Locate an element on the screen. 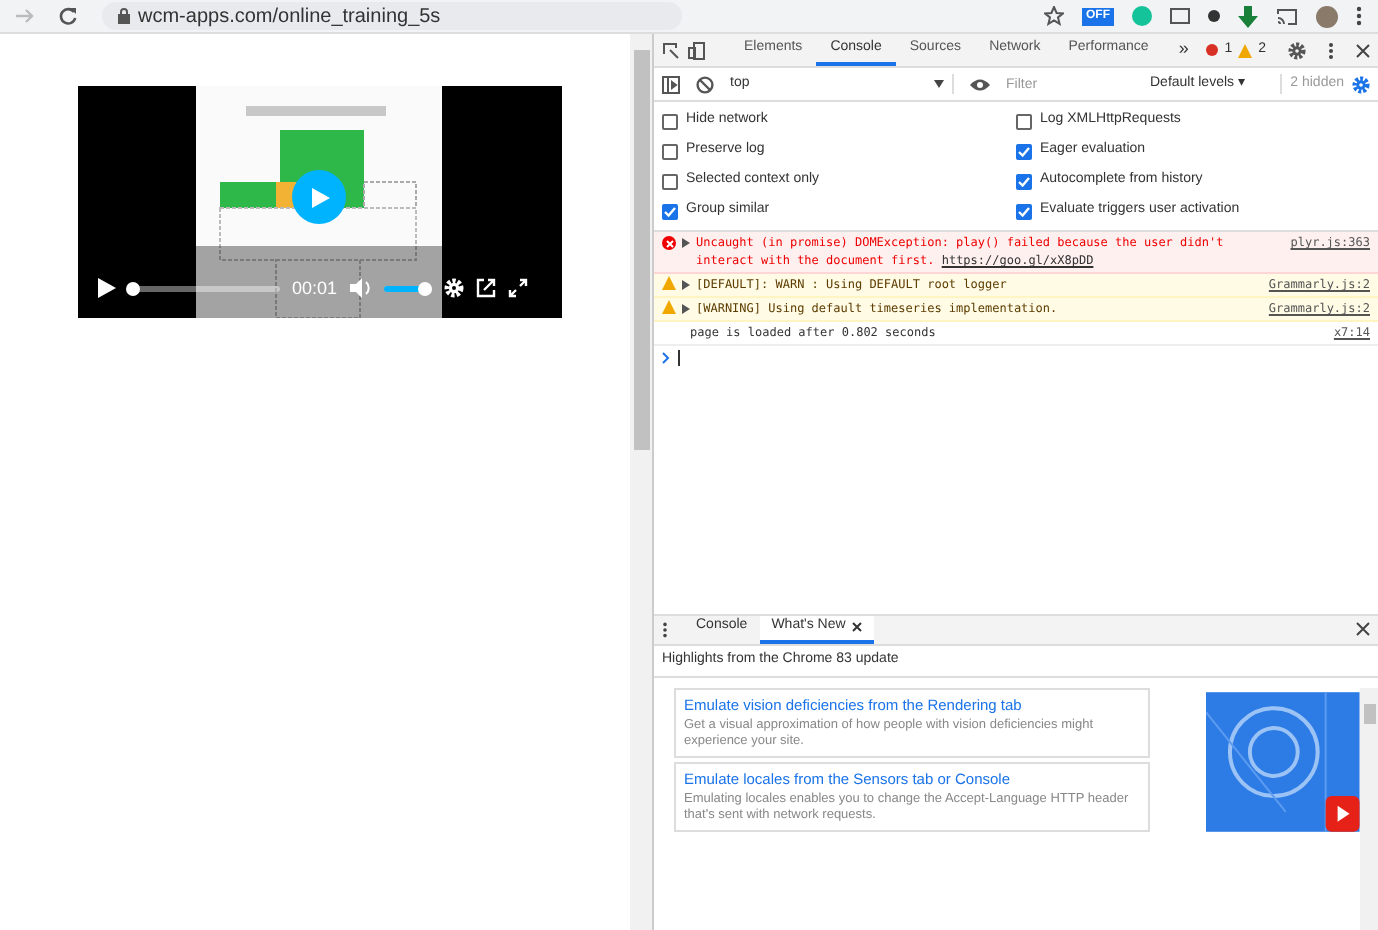 The width and height of the screenshot is (1378, 930). fullscreen-icon is located at coordinates (517, 288).